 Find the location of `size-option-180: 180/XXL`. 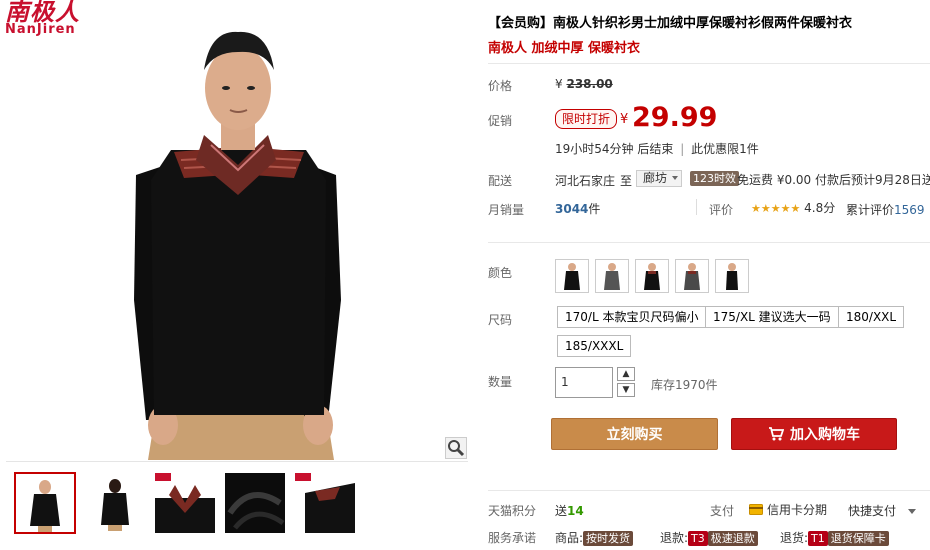

size-option-180: 180/XXL is located at coordinates (871, 317).